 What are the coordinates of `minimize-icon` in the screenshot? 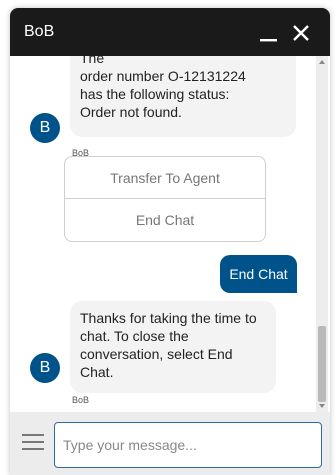 It's located at (269, 33).